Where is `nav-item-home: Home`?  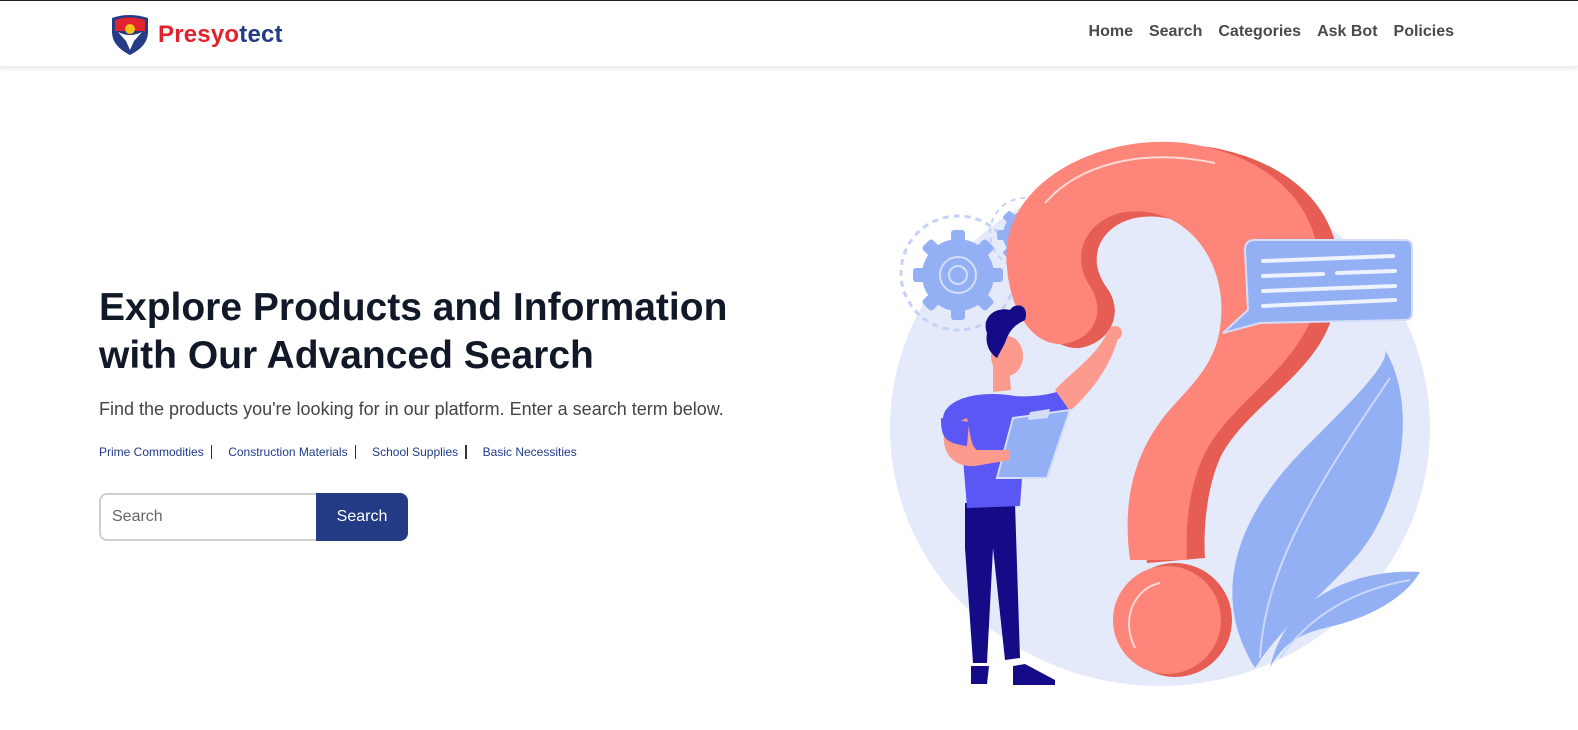 nav-item-home: Home is located at coordinates (1111, 32).